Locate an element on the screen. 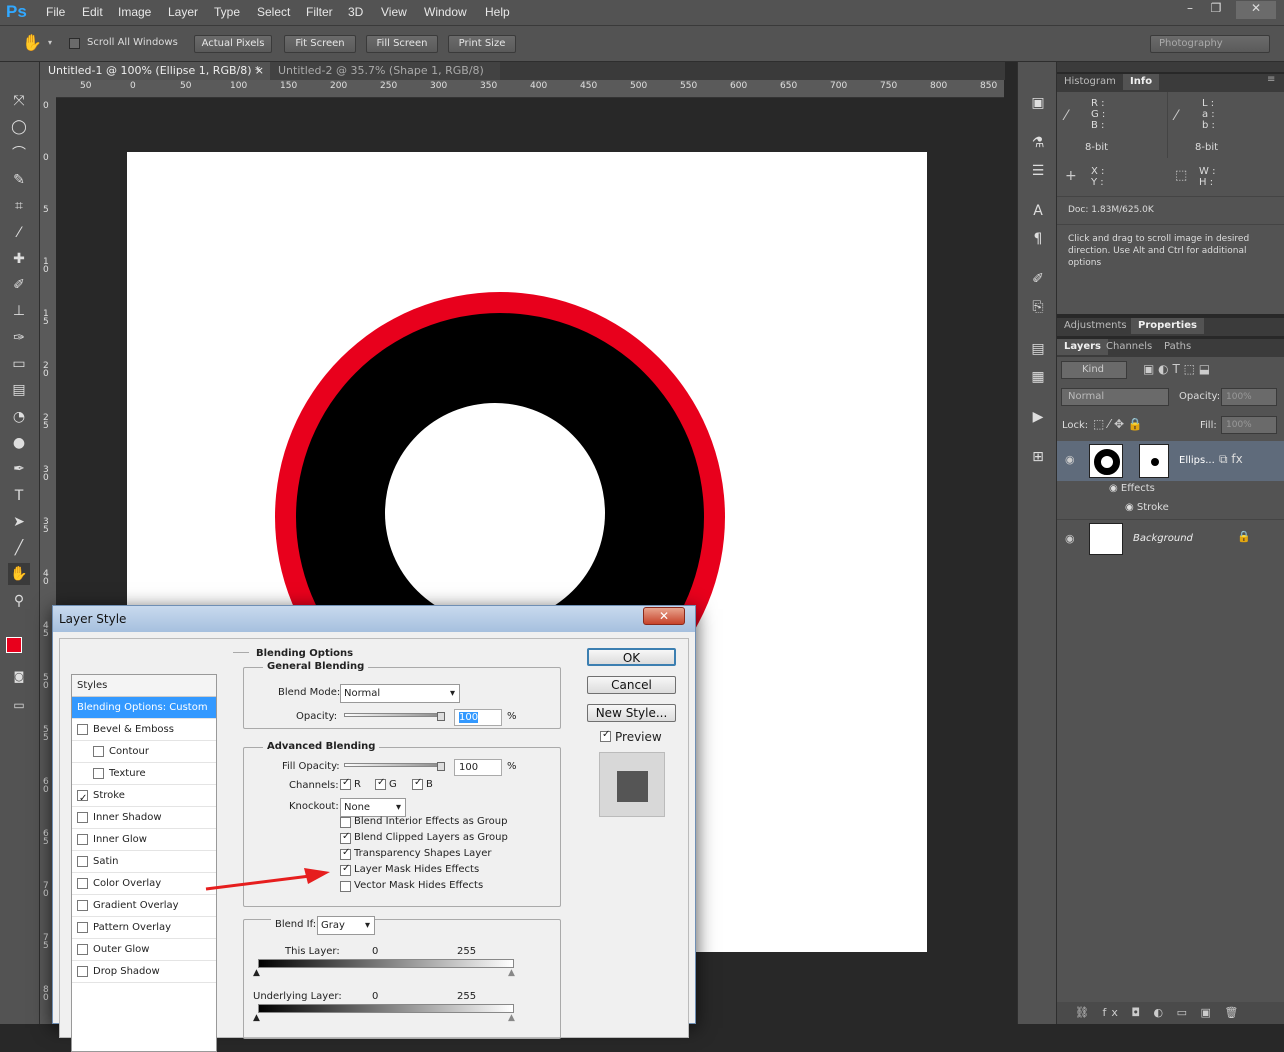 Image resolution: width=1284 pixels, height=1052 pixels. style-item-color-overlay: Color Overlay is located at coordinates (144, 884).